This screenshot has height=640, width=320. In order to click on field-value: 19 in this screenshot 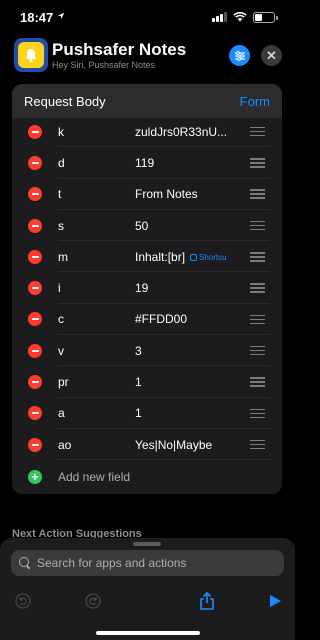, I will do `click(141, 288)`.